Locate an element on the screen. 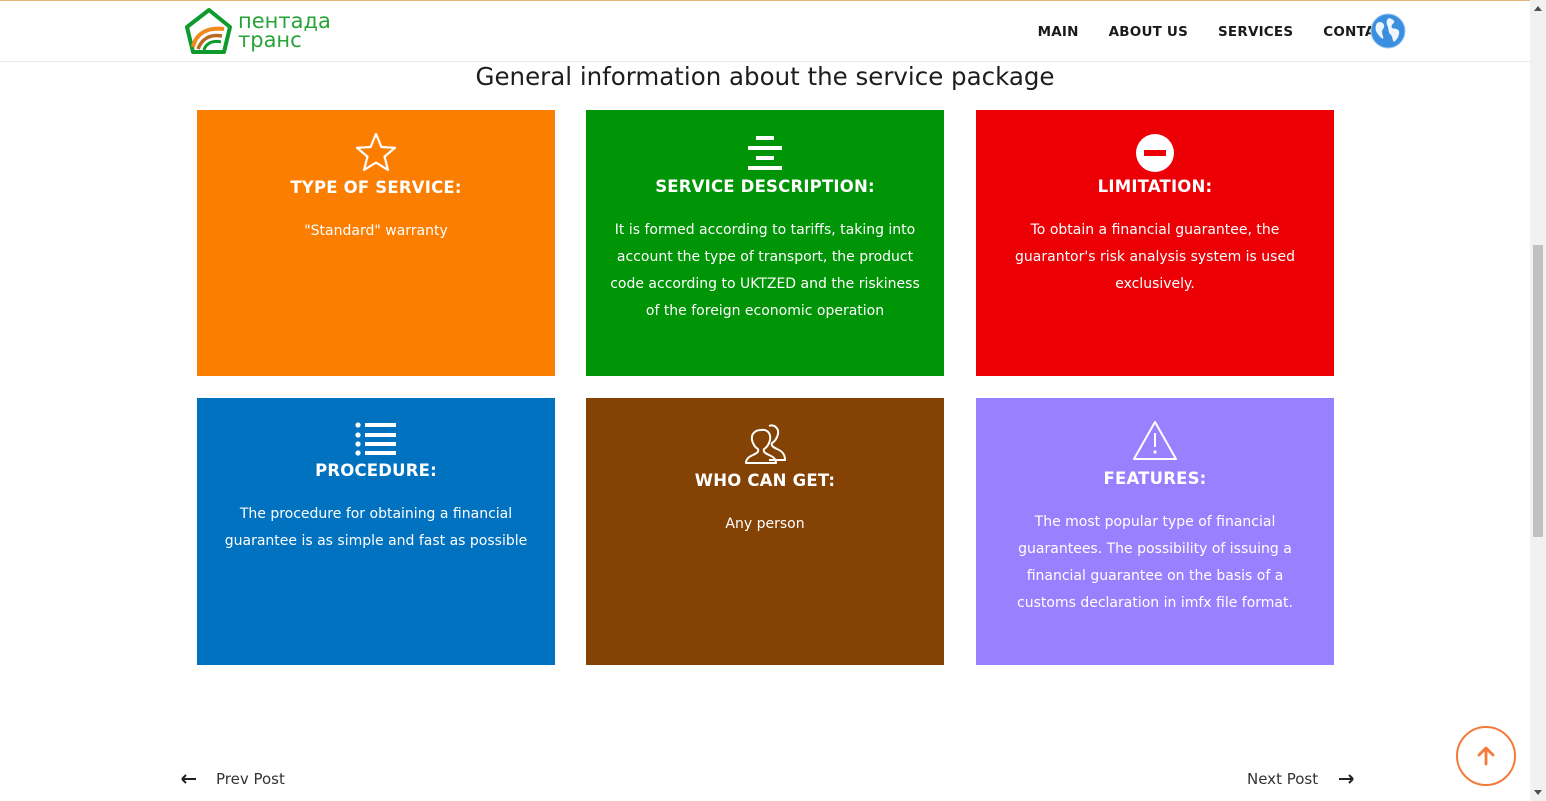 The width and height of the screenshot is (1546, 801). card-title: SERVICE DESCRIPTION: is located at coordinates (765, 186).